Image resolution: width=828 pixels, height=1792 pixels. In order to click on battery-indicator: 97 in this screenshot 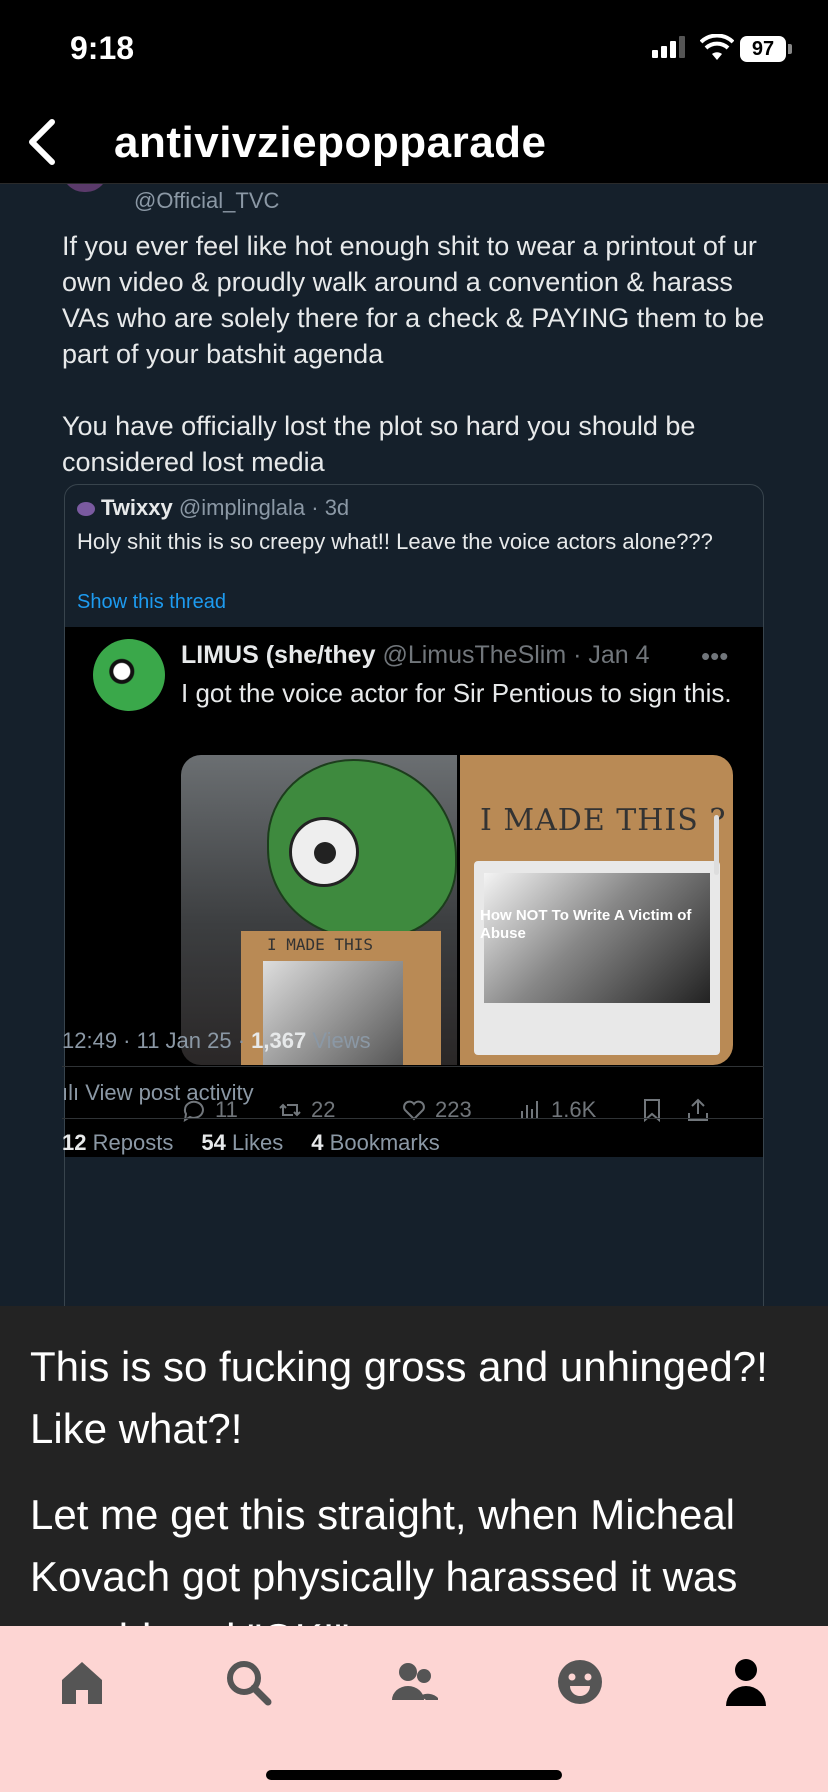, I will do `click(763, 49)`.